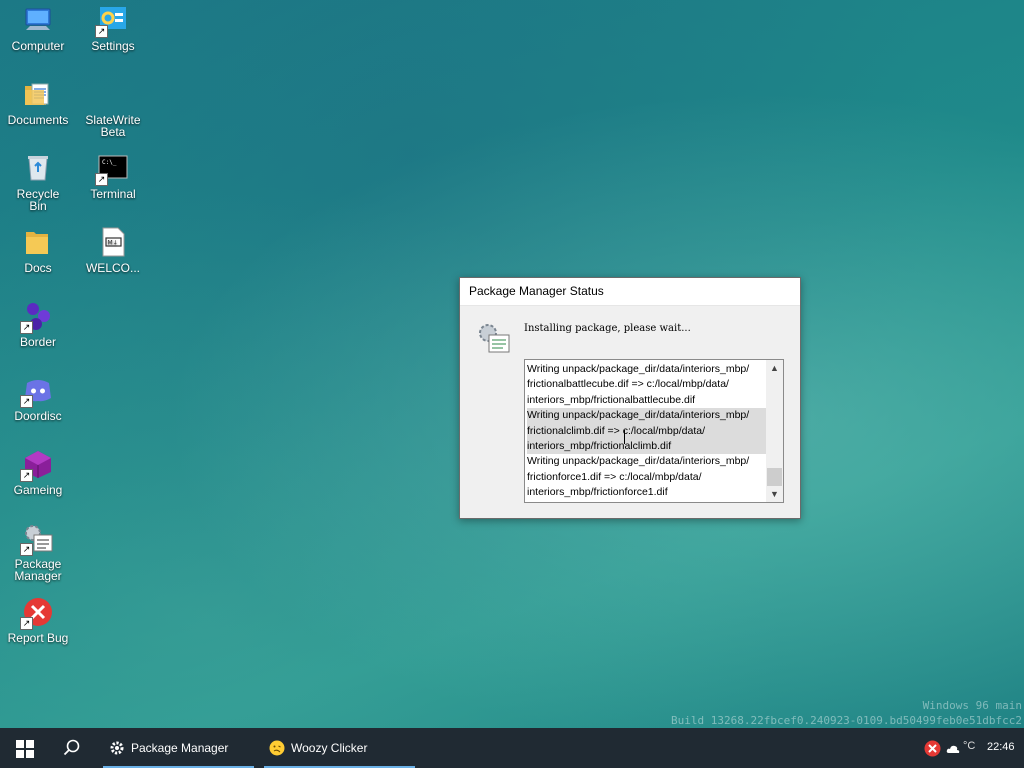 Image resolution: width=1024 pixels, height=768 pixels. I want to click on desktop-icon-border: ↗ Border, so click(38, 324).